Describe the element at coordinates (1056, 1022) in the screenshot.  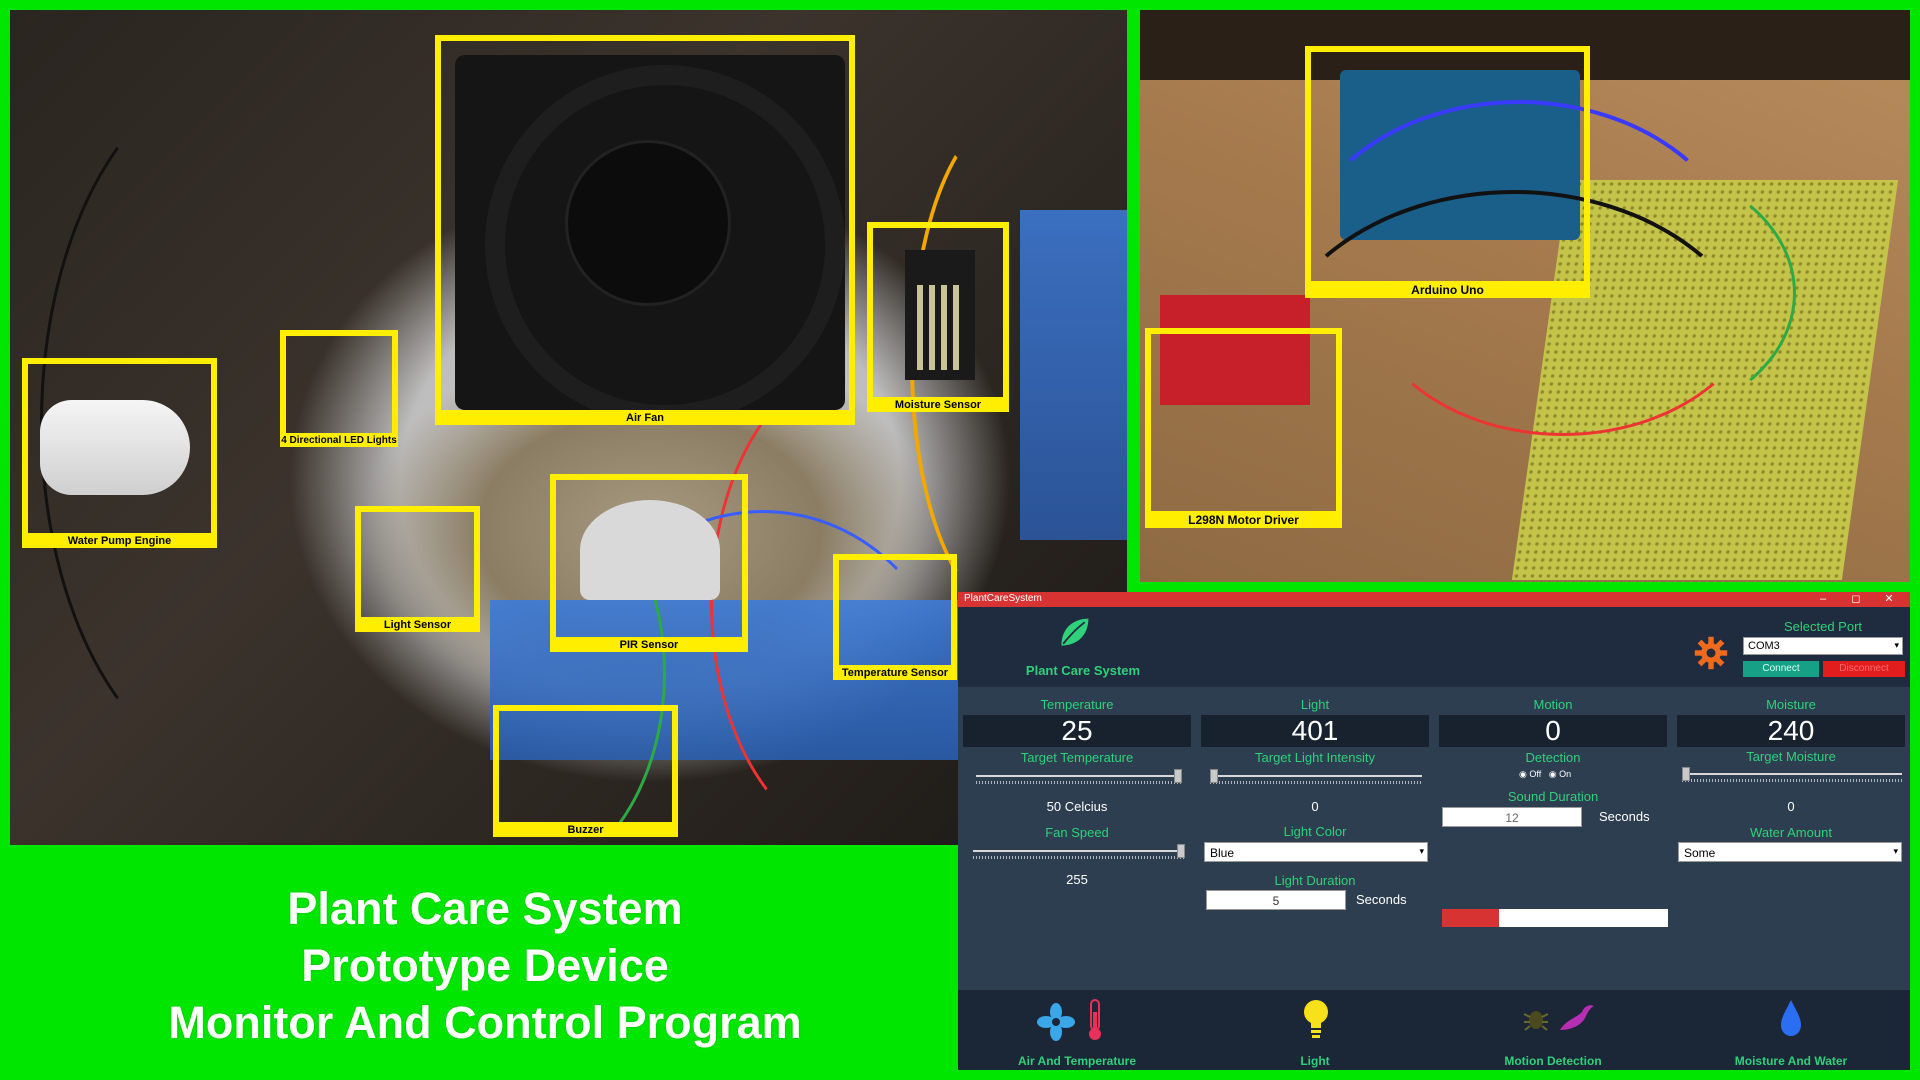
I see `fan-icon` at that location.